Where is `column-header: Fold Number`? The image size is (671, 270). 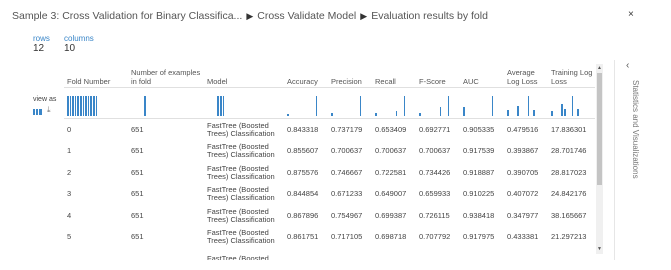
column-header: Fold Number is located at coordinates (96, 76).